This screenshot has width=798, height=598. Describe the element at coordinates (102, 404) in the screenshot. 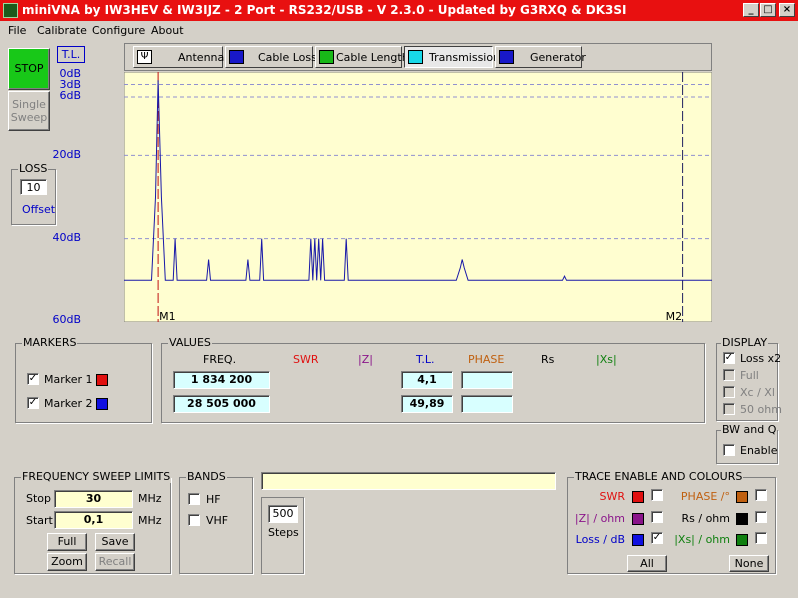

I see `marker2-color-swatch` at that location.